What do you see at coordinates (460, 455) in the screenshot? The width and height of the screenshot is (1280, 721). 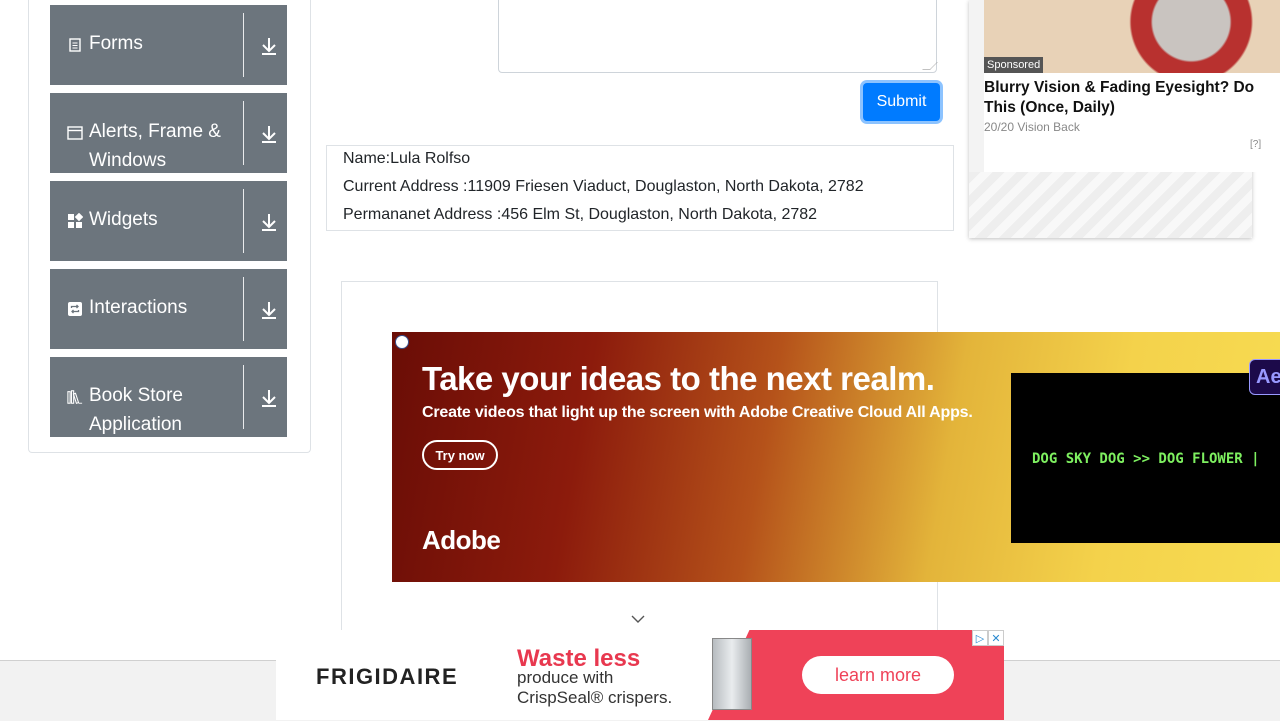 I see `try-now-button: Try now` at bounding box center [460, 455].